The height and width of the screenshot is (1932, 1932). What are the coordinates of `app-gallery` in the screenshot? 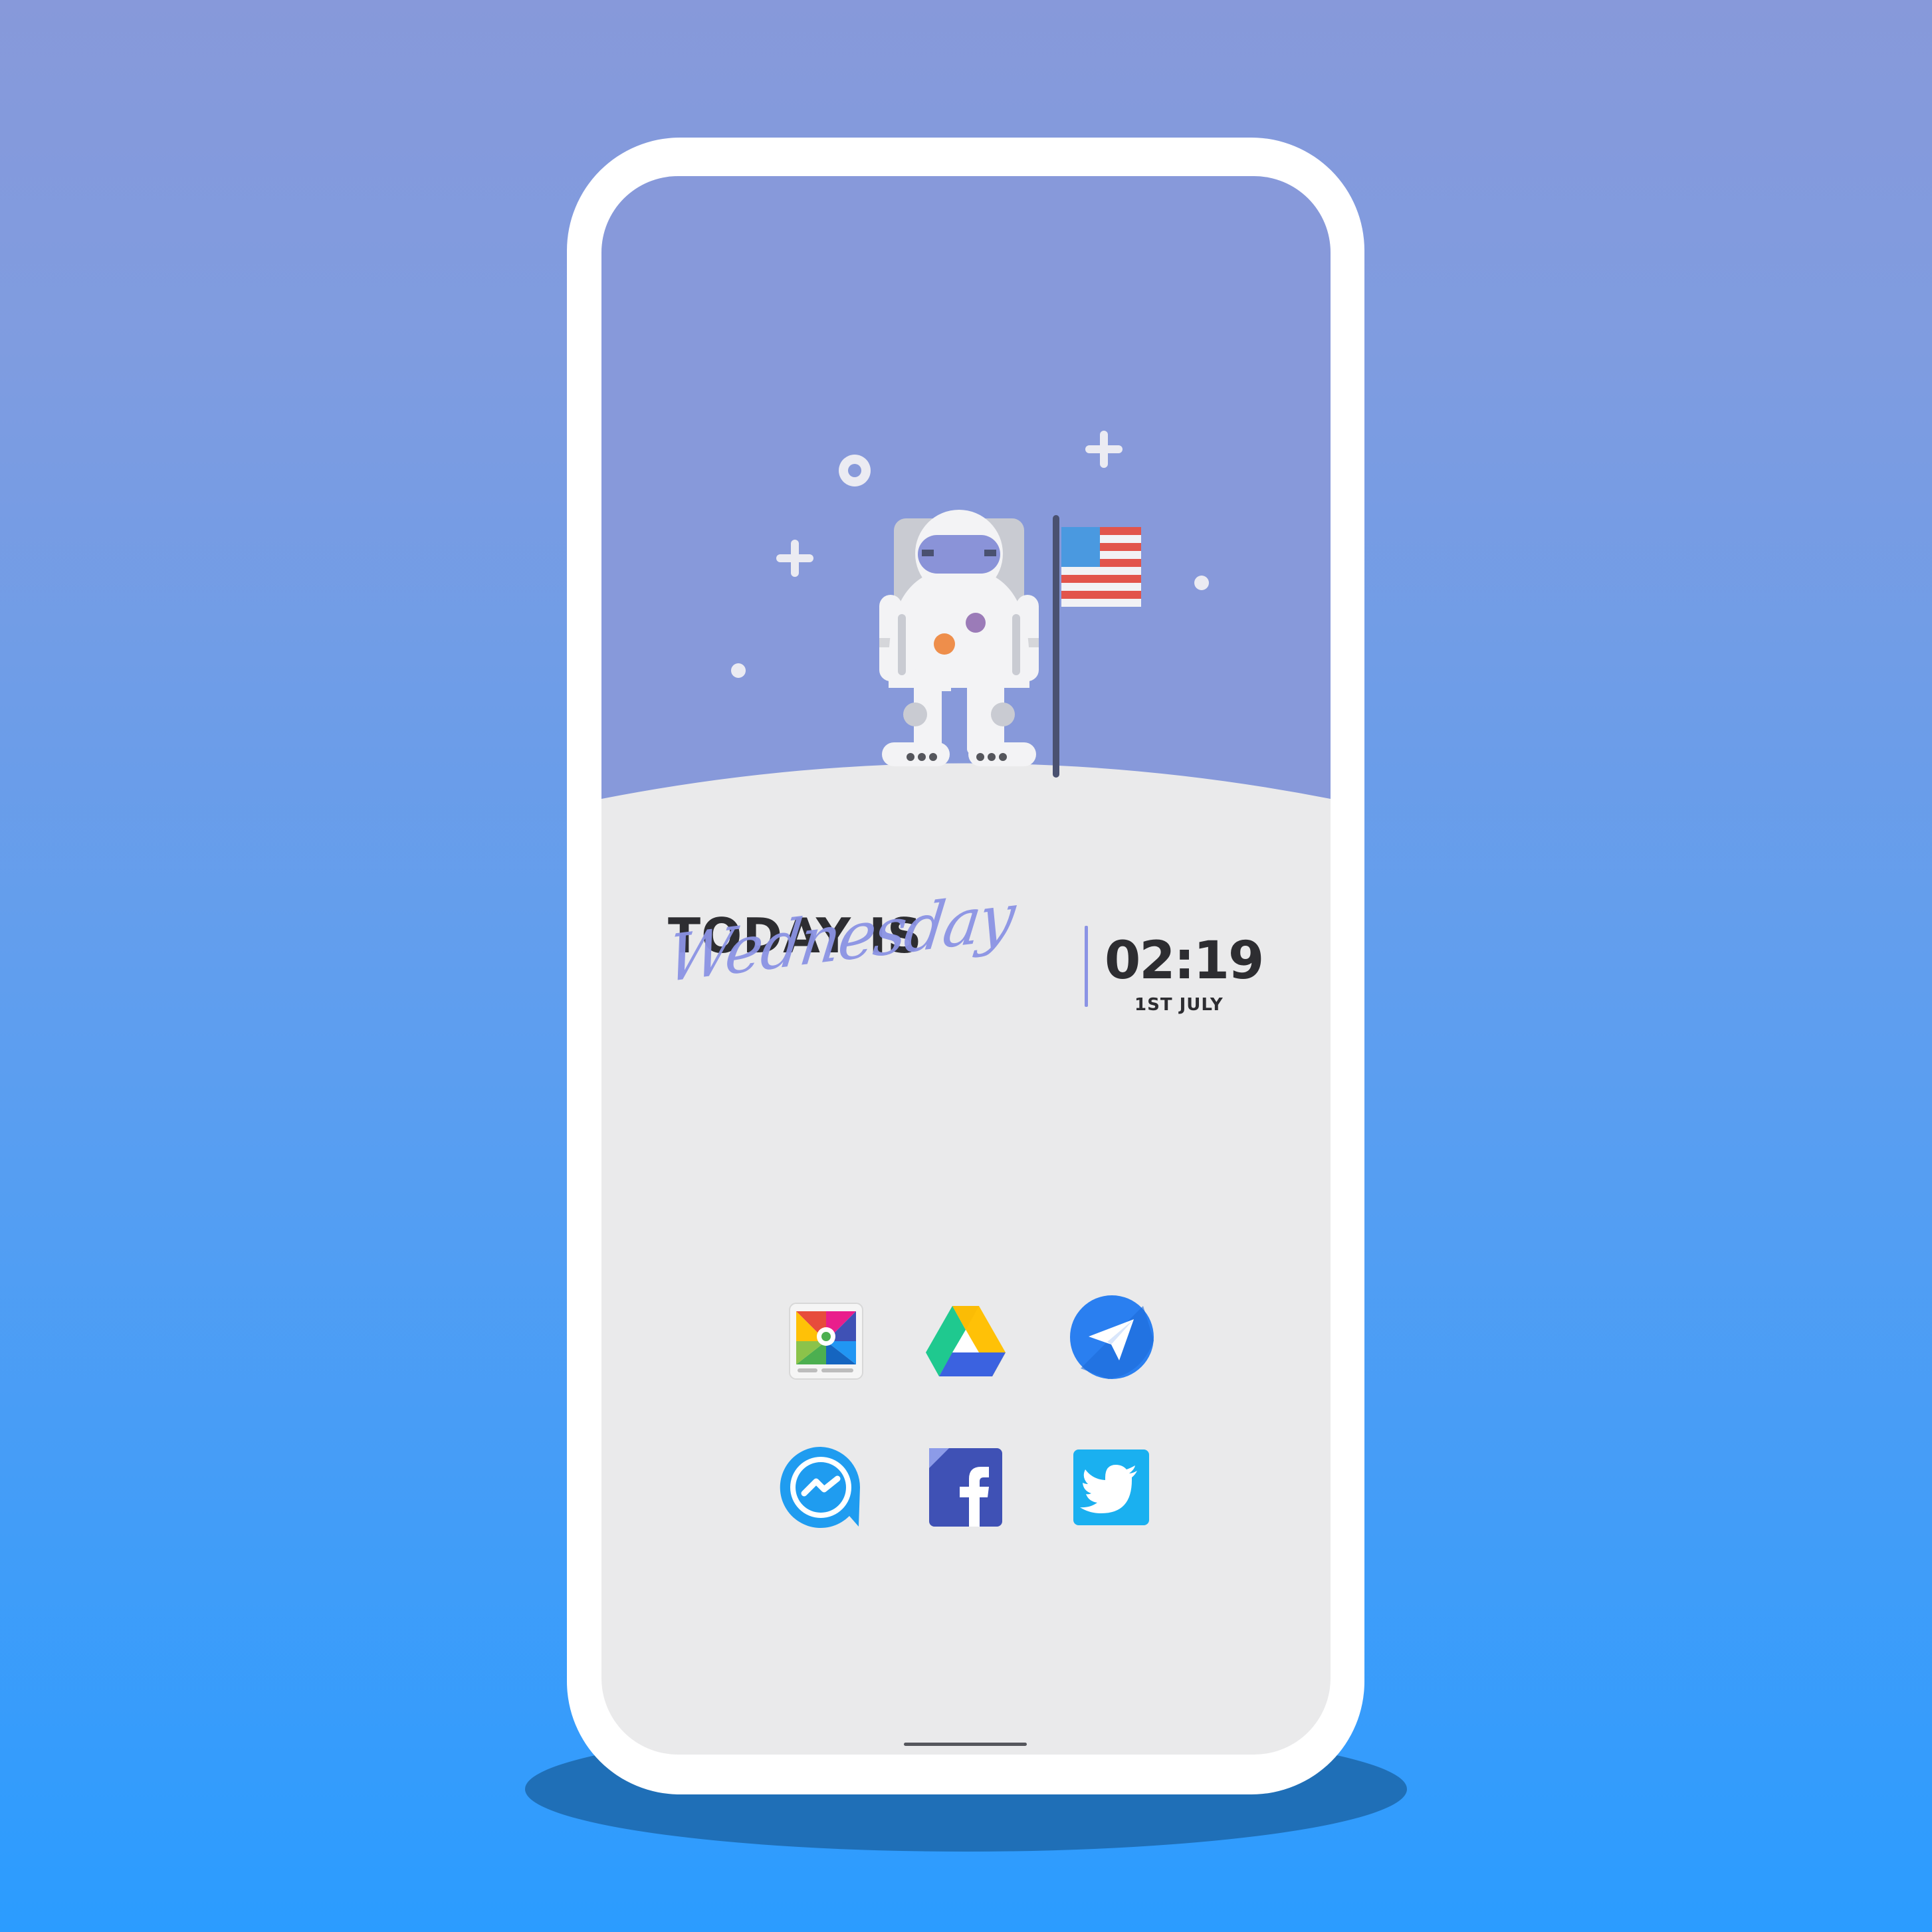 It's located at (826, 1341).